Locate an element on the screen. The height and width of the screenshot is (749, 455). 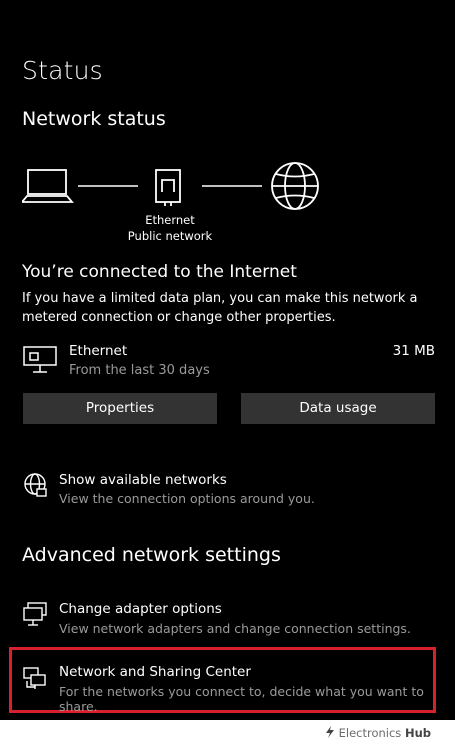
properties-button: Properties is located at coordinates (120, 408).